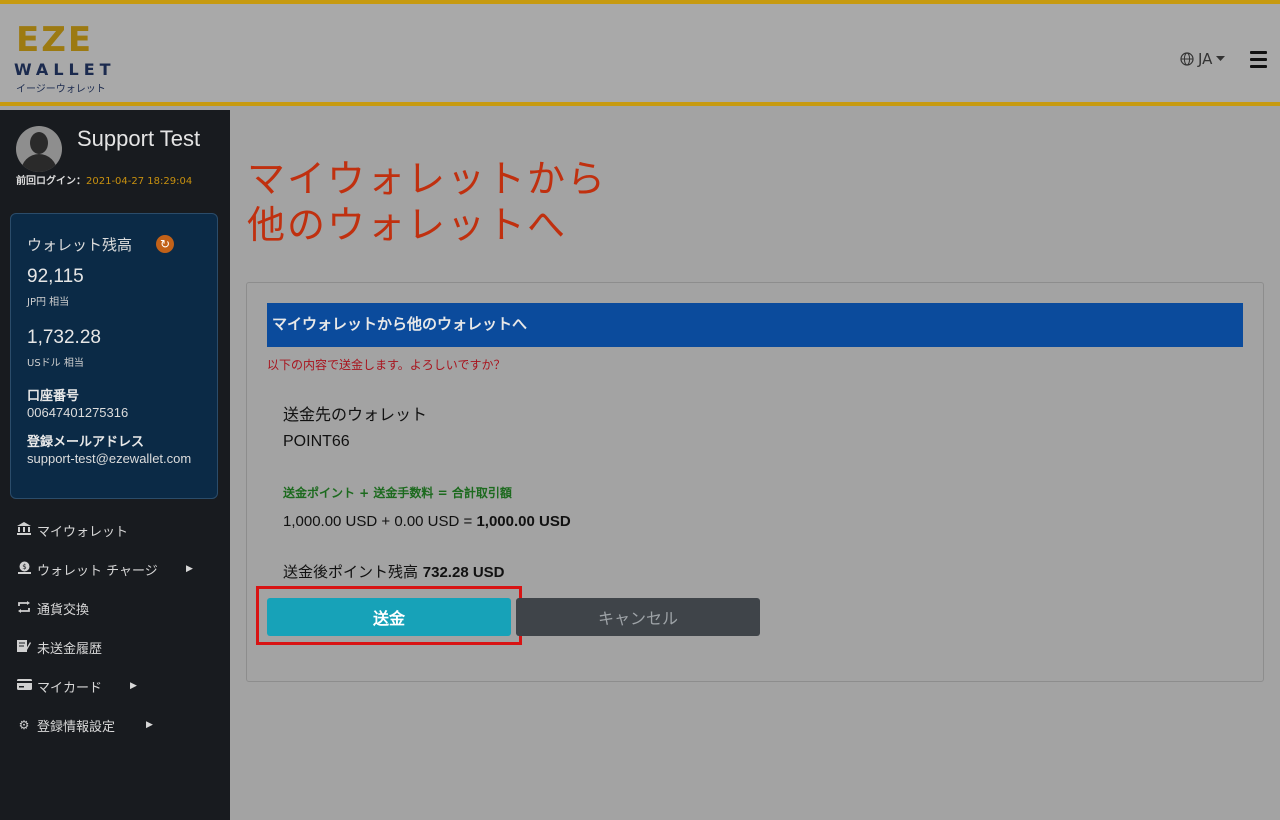 This screenshot has height=820, width=1280. I want to click on destination-wallet-value: POINT66, so click(316, 441).